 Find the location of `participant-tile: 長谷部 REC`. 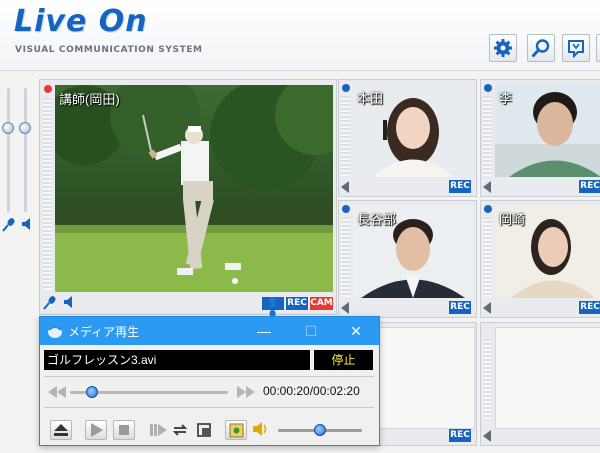

participant-tile: 長谷部 REC is located at coordinates (407, 259).